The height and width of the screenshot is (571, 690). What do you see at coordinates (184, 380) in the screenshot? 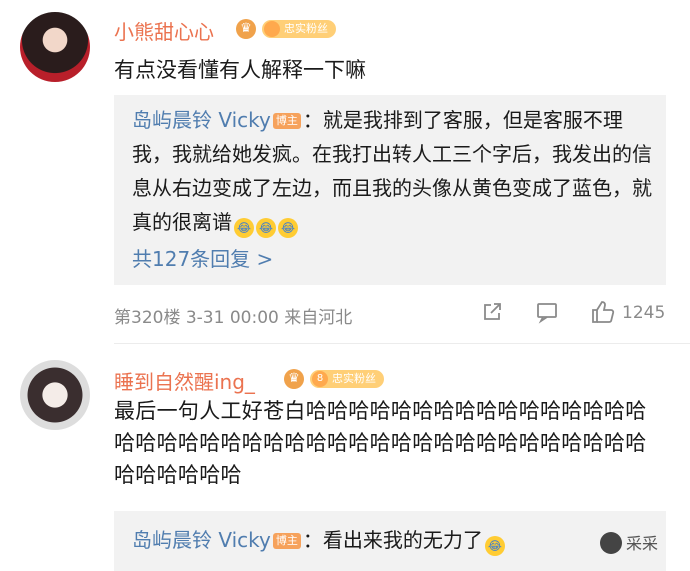
I see `comment-username: 睡到自然醒ing_` at bounding box center [184, 380].